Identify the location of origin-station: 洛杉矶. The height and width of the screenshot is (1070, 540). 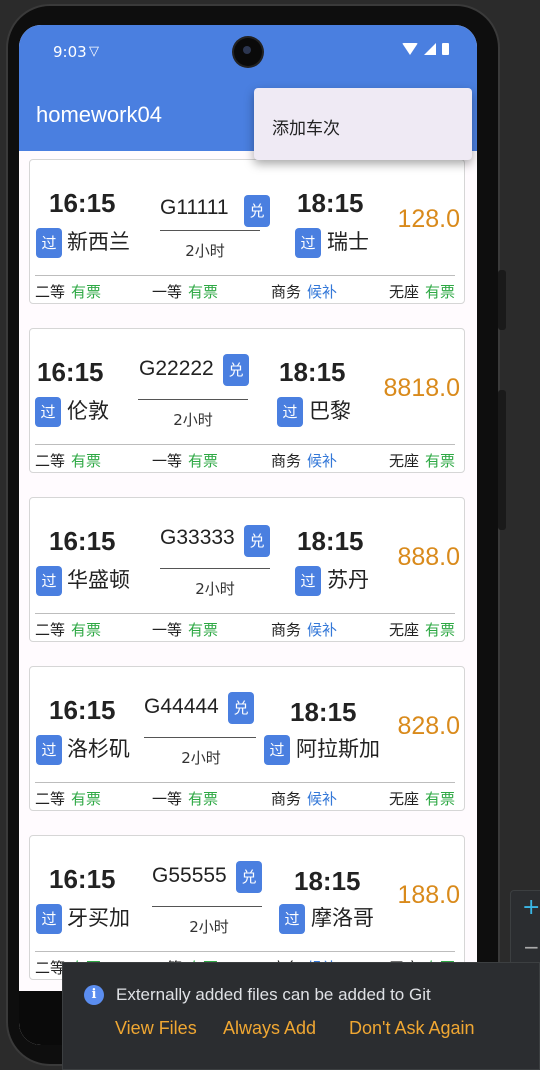
(98, 749).